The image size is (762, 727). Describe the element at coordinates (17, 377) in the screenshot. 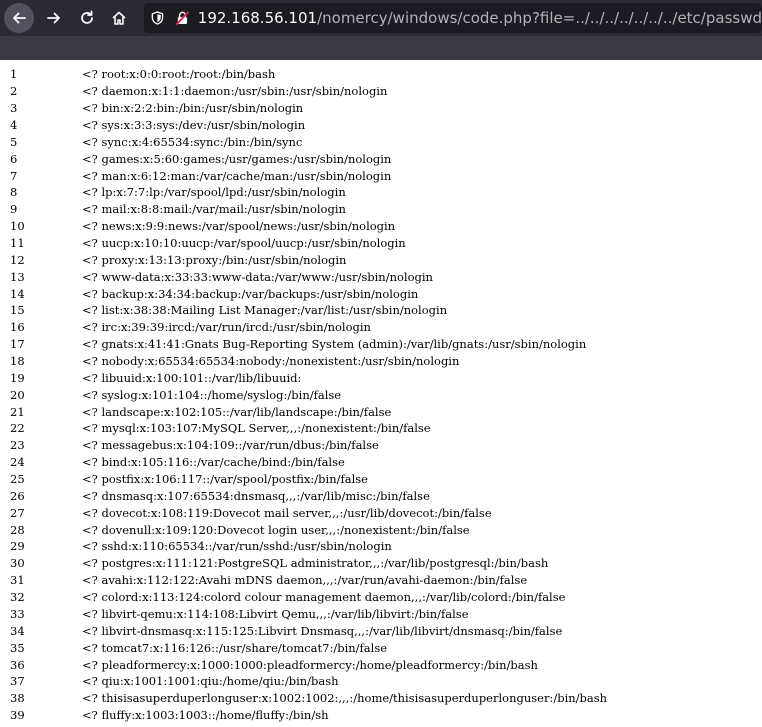

I see `line-number: 19` at that location.